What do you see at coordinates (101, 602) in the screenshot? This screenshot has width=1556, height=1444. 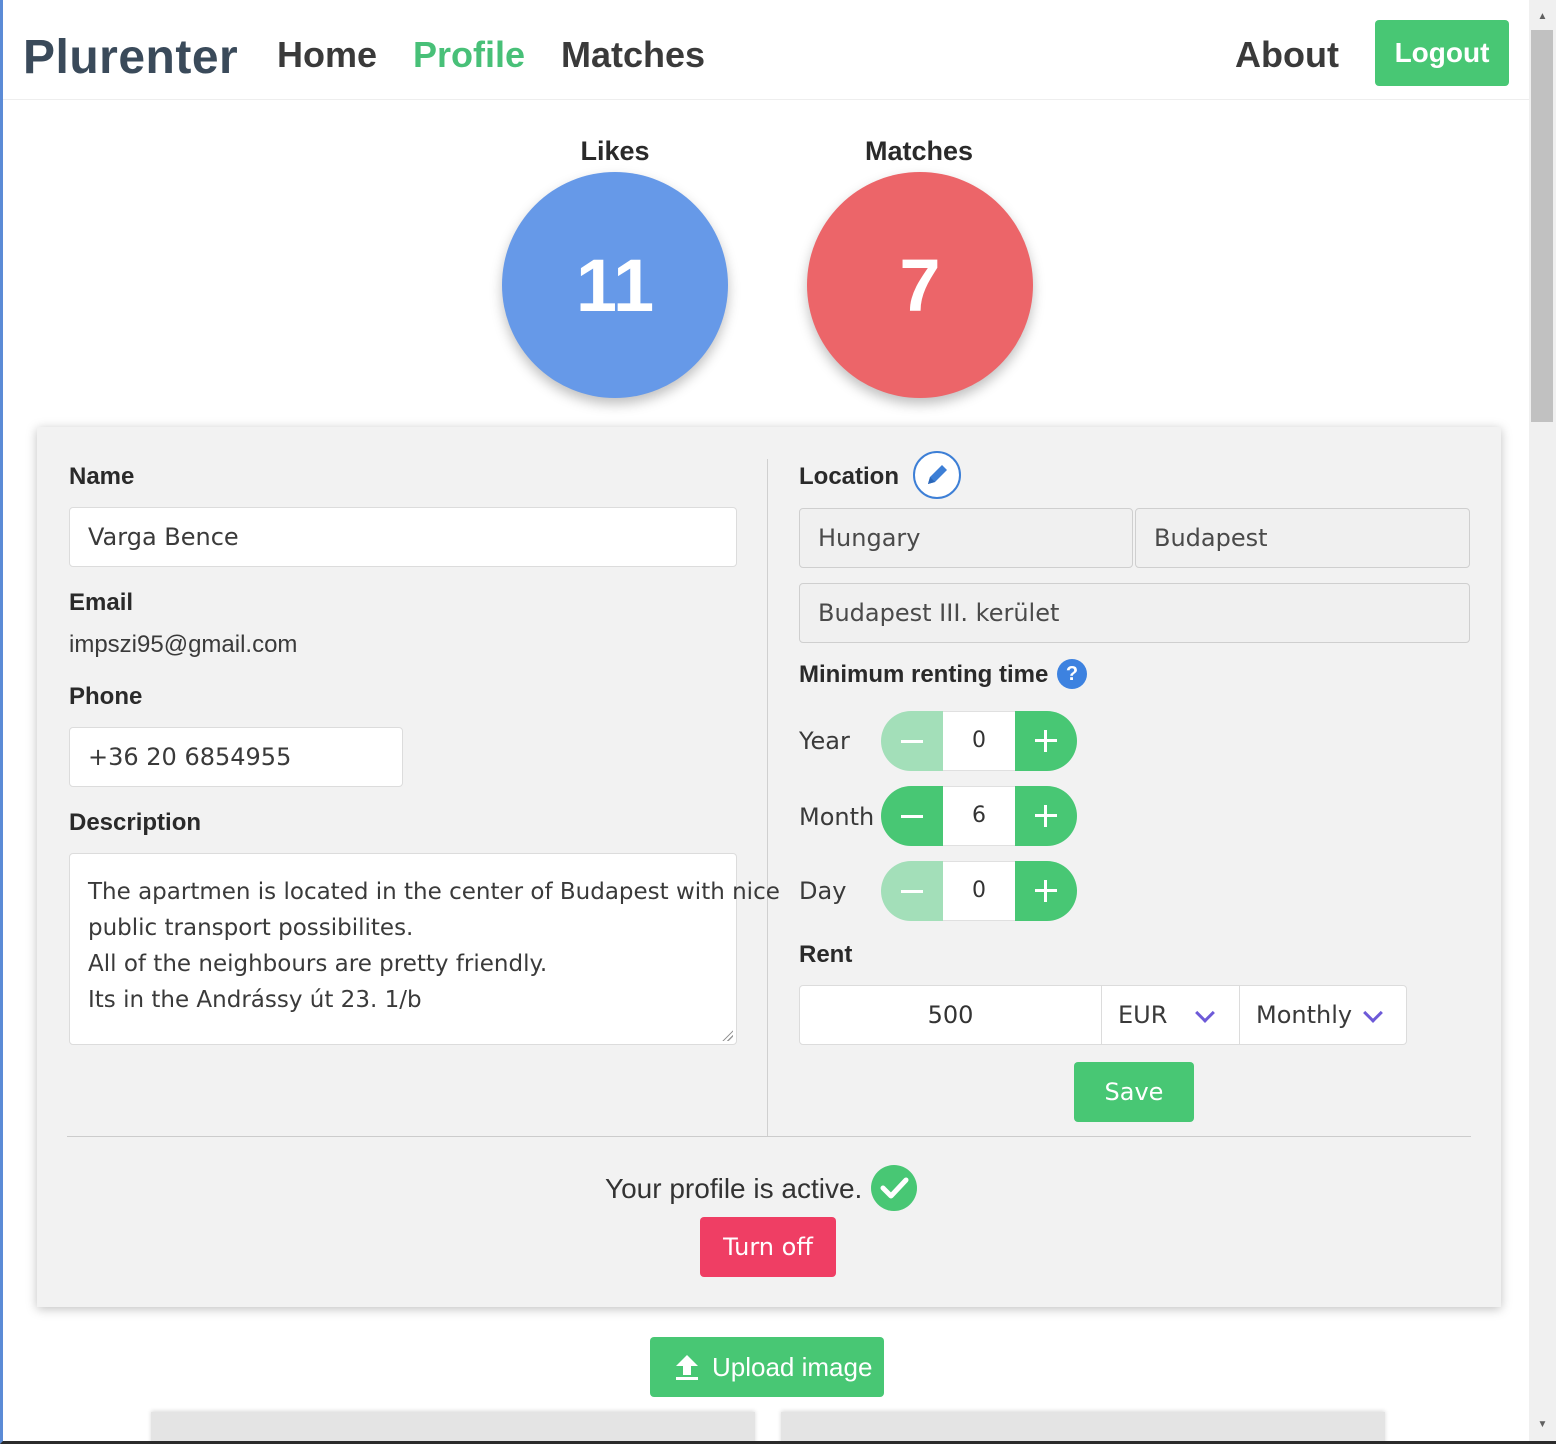 I see `email-label: Email` at bounding box center [101, 602].